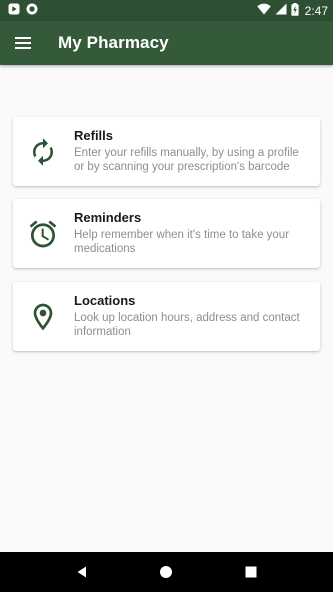  I want to click on status-system-icons: 2:47, so click(292, 10).